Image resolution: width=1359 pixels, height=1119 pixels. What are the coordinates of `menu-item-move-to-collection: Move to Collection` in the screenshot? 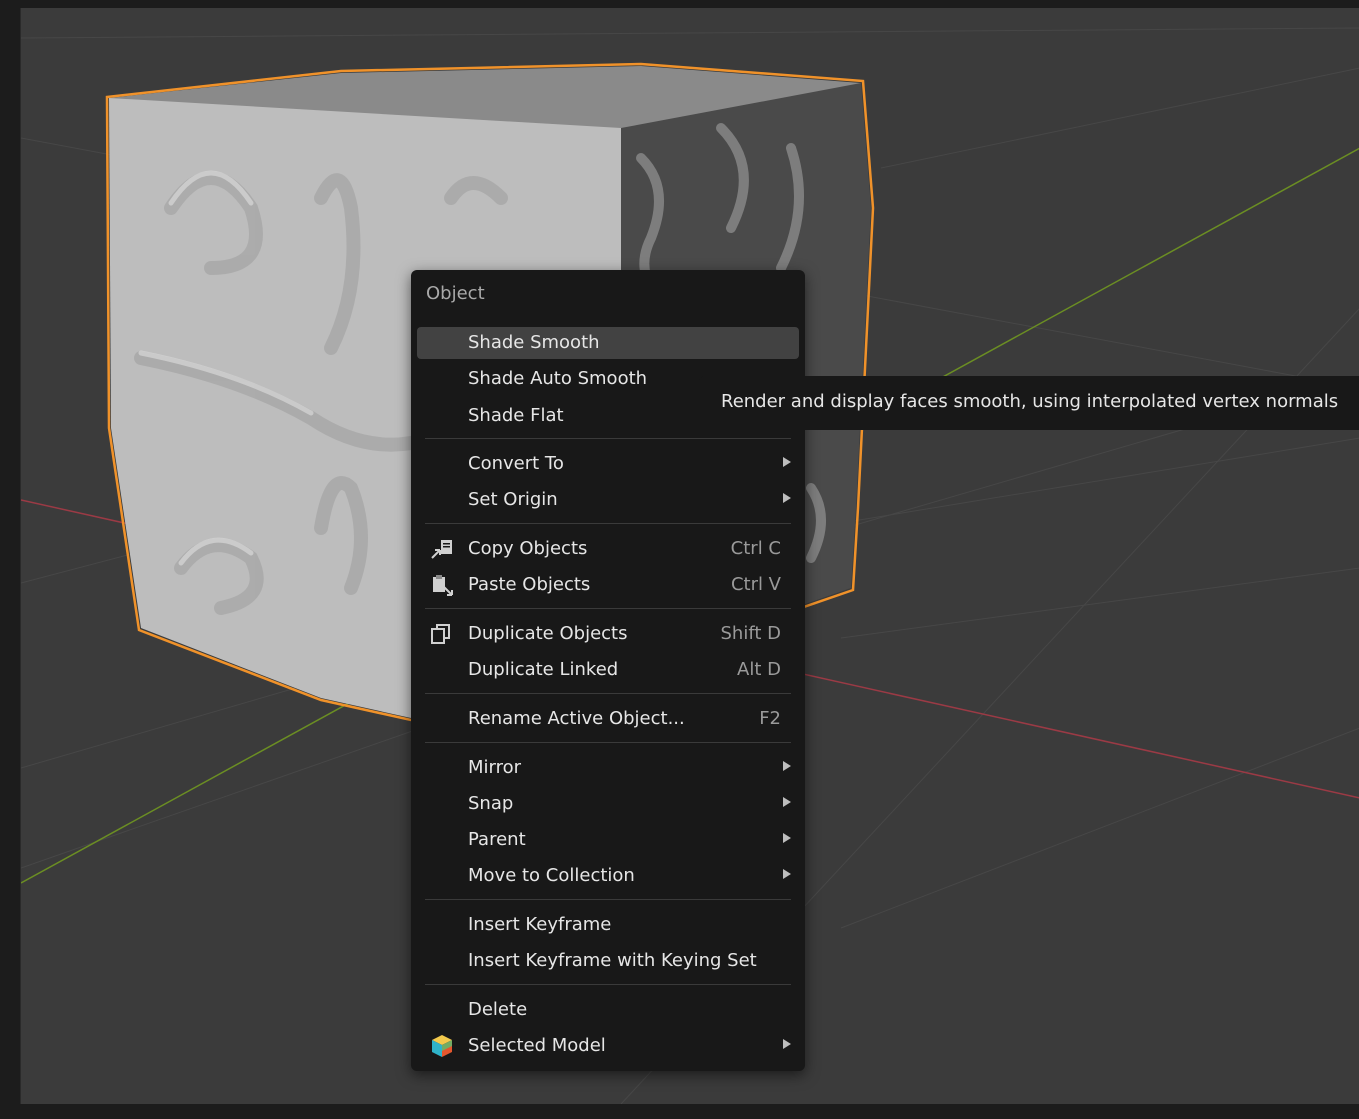 It's located at (608, 876).